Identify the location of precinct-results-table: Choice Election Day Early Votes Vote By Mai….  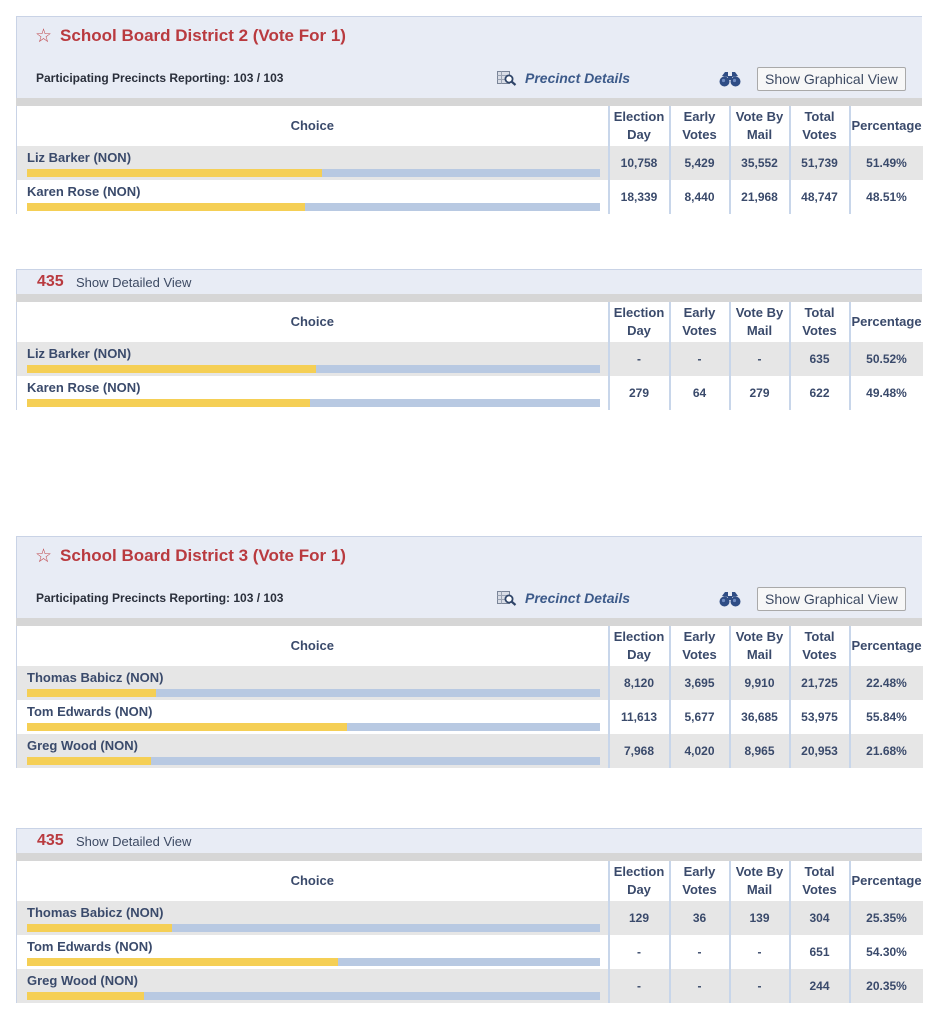
(469, 356).